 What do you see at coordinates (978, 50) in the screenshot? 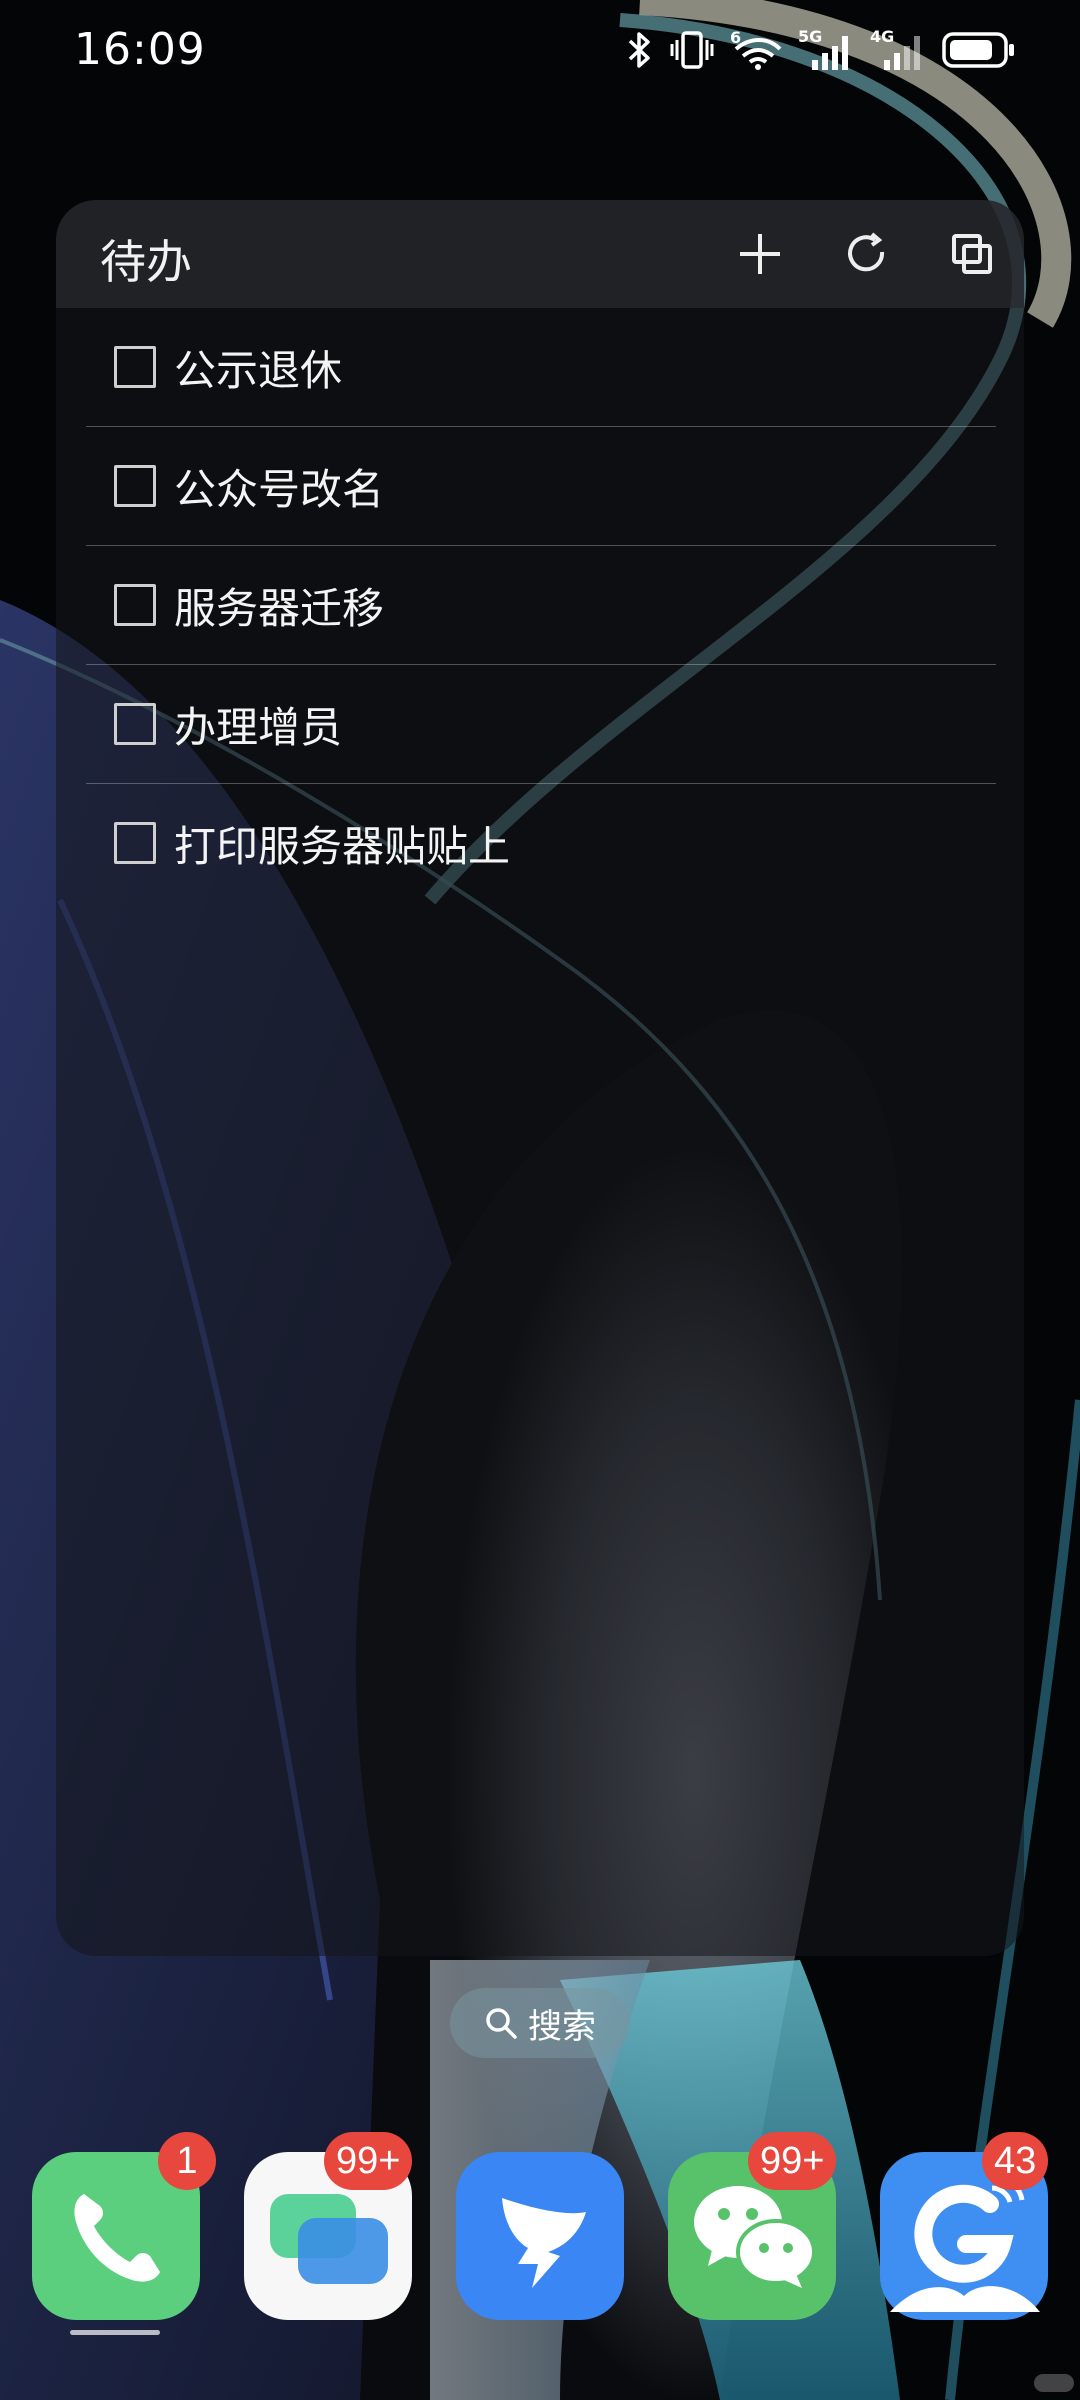
I see `battery-icon` at bounding box center [978, 50].